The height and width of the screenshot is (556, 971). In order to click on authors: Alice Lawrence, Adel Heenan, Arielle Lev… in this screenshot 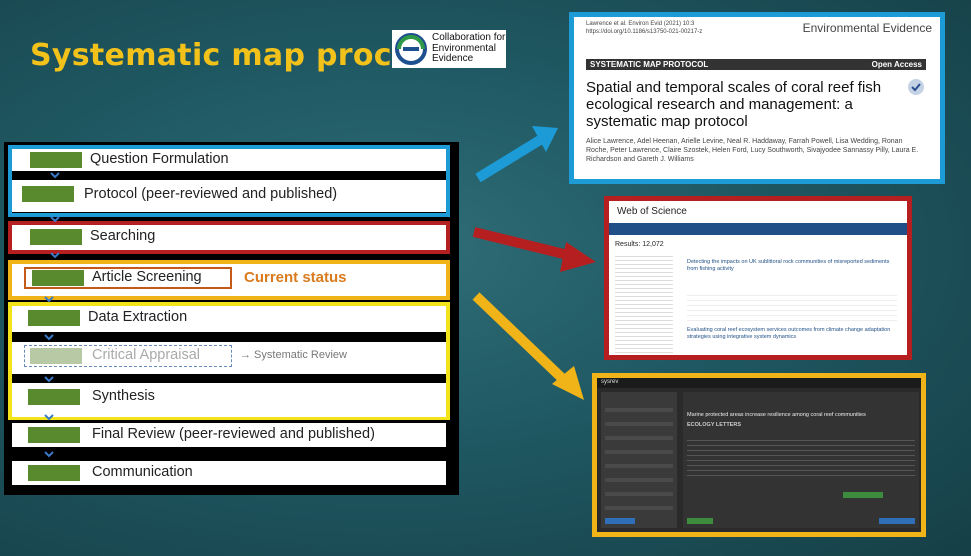, I will do `click(752, 150)`.